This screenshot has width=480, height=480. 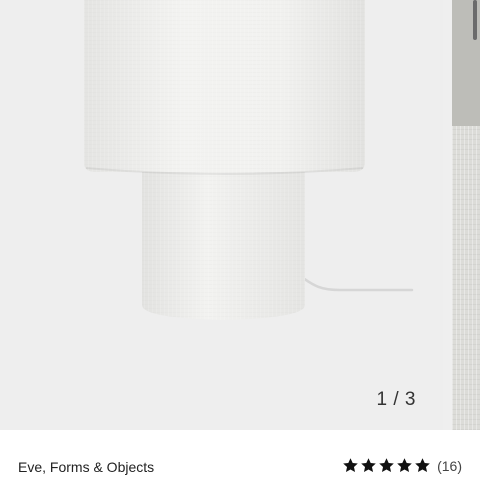 I want to click on product-rating: (16), so click(x=402, y=465).